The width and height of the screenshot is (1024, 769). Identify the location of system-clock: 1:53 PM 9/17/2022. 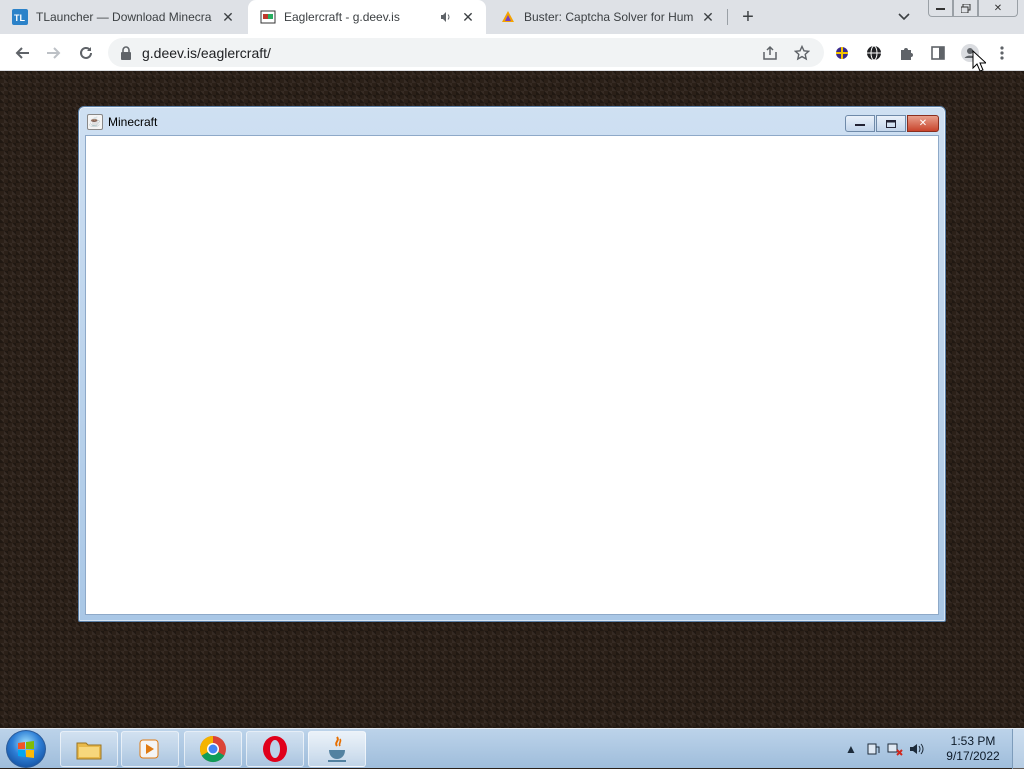
(973, 749).